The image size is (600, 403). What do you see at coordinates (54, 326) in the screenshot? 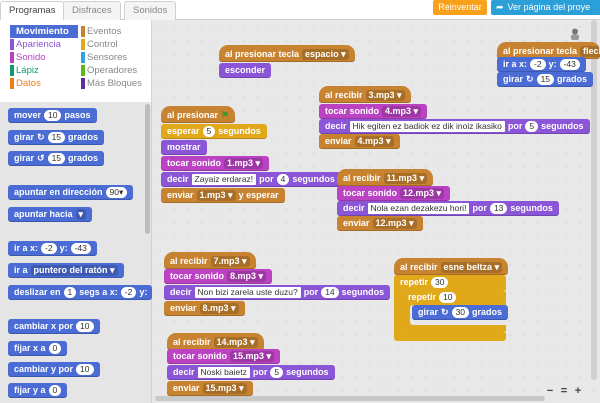
I see `palette-cambiar-x-block: cambiar x por 10` at bounding box center [54, 326].